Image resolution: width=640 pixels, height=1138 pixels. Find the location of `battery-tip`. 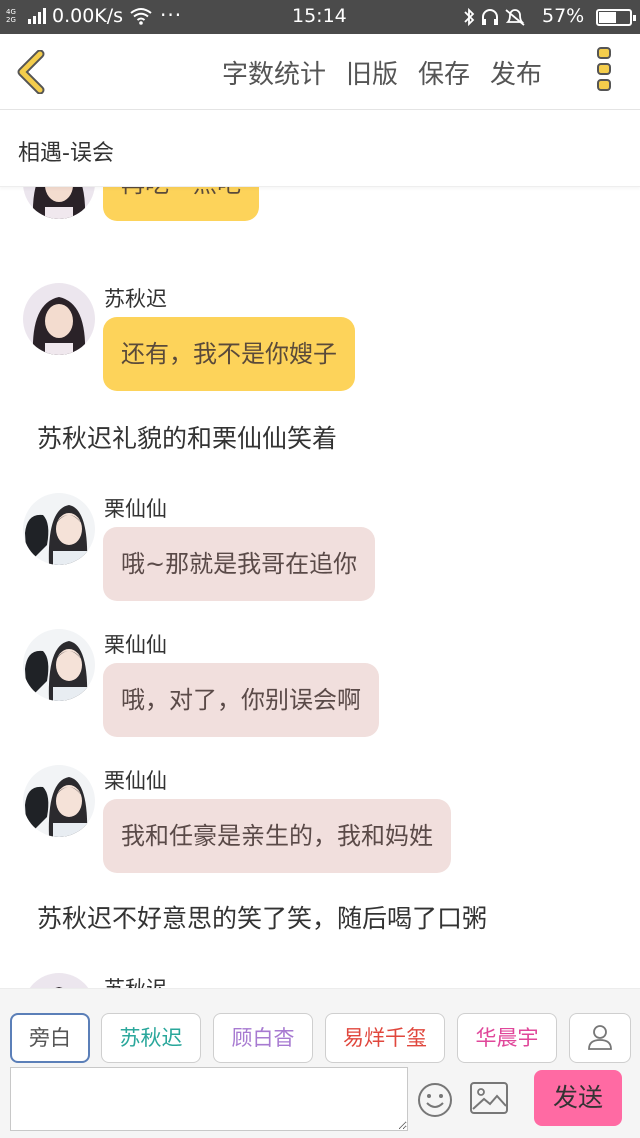

battery-tip is located at coordinates (634, 18).